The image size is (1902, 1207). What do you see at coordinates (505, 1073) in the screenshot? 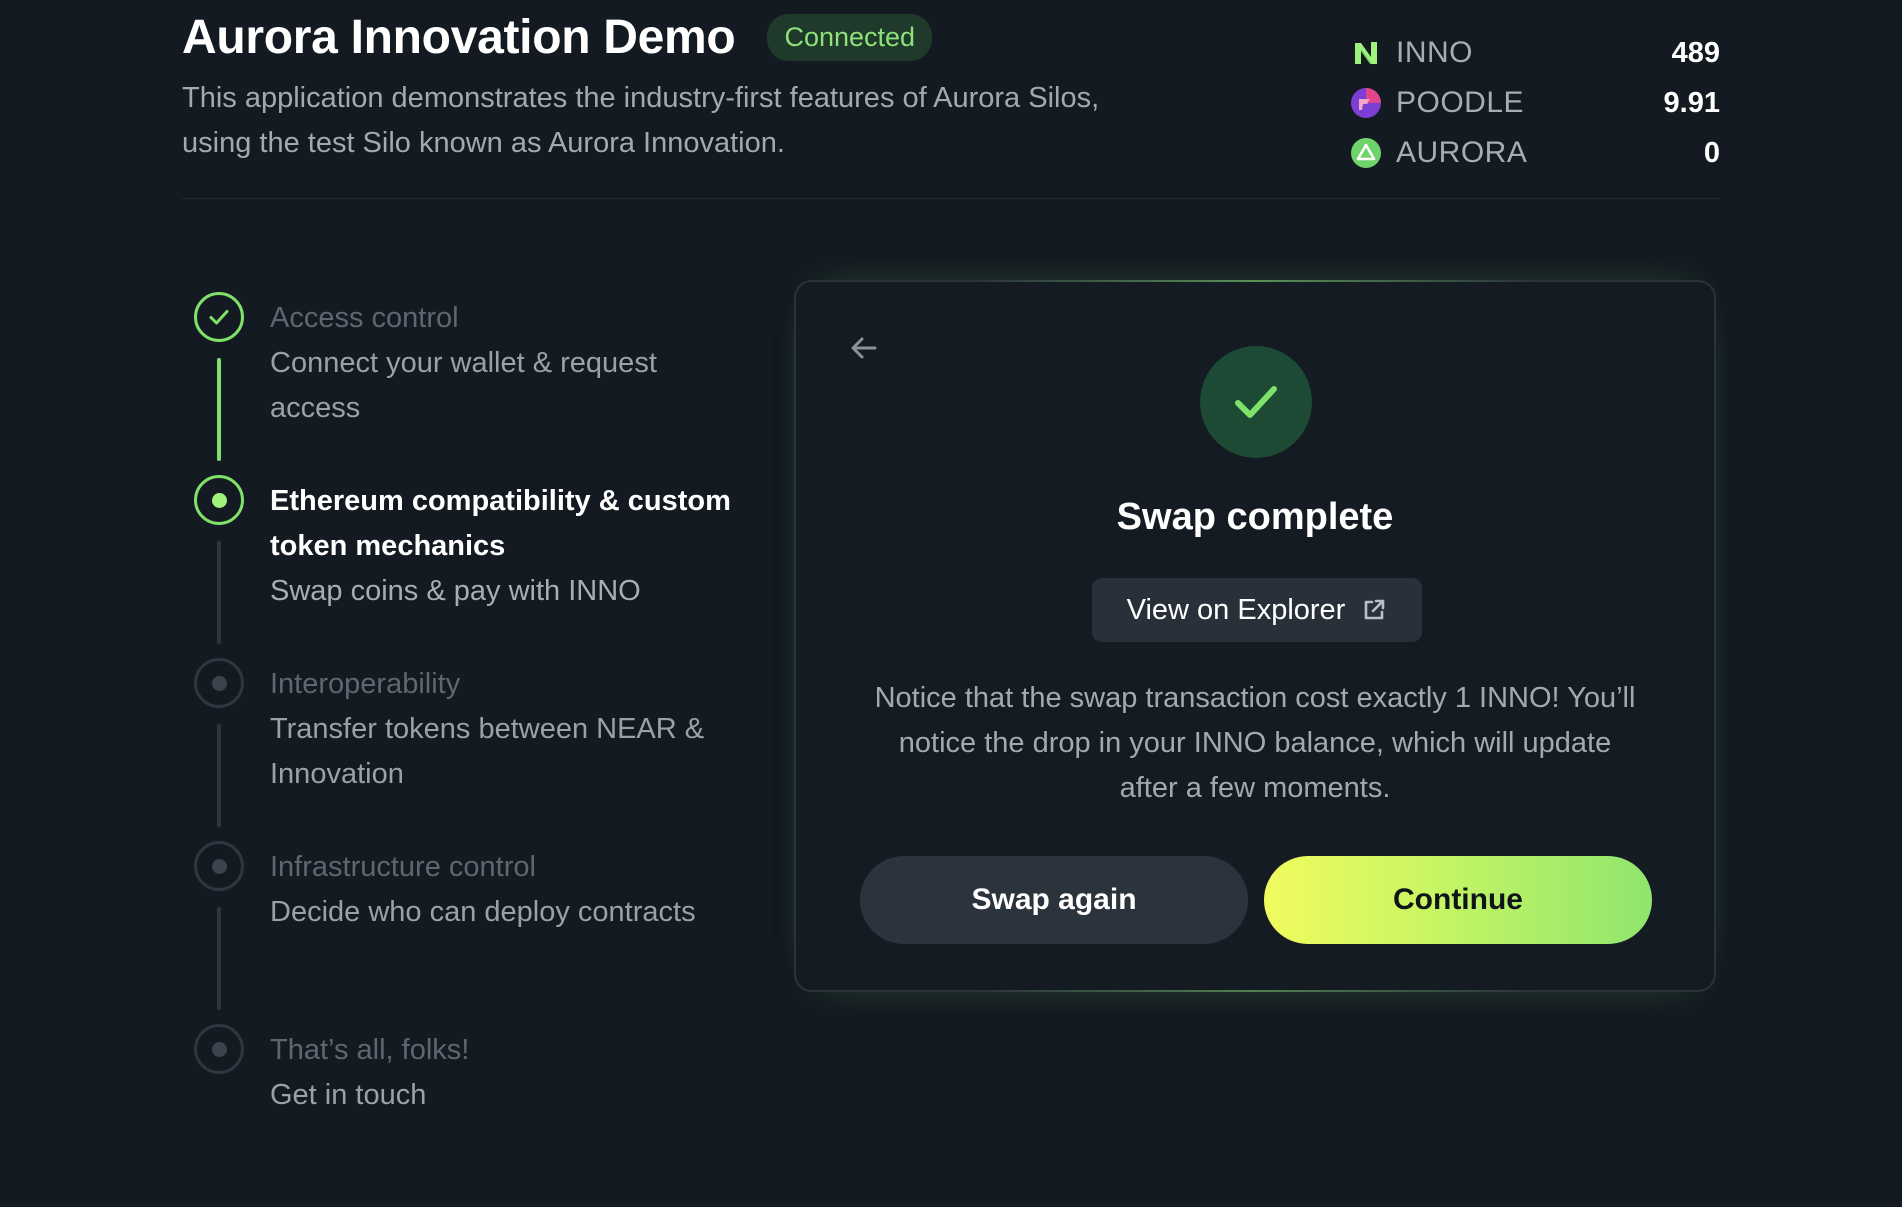
I see `step-text: That’s all, folks! Get in touch` at bounding box center [505, 1073].